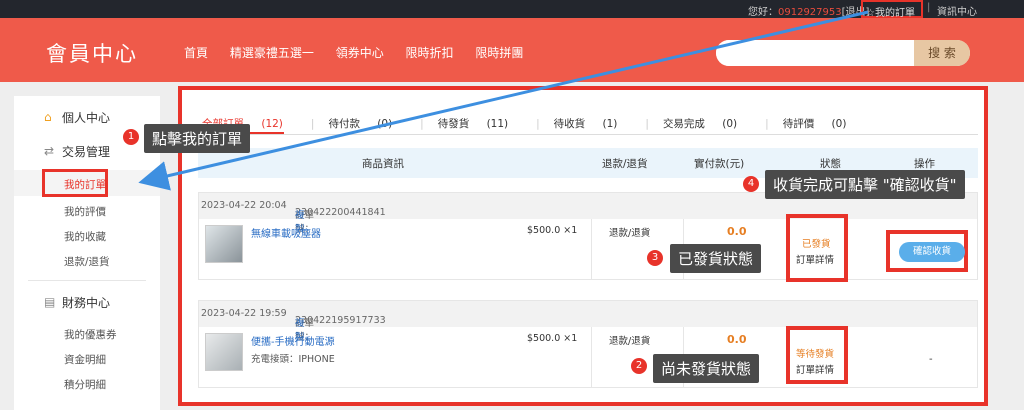  What do you see at coordinates (639, 366) in the screenshot?
I see `callout-badge: 2` at bounding box center [639, 366].